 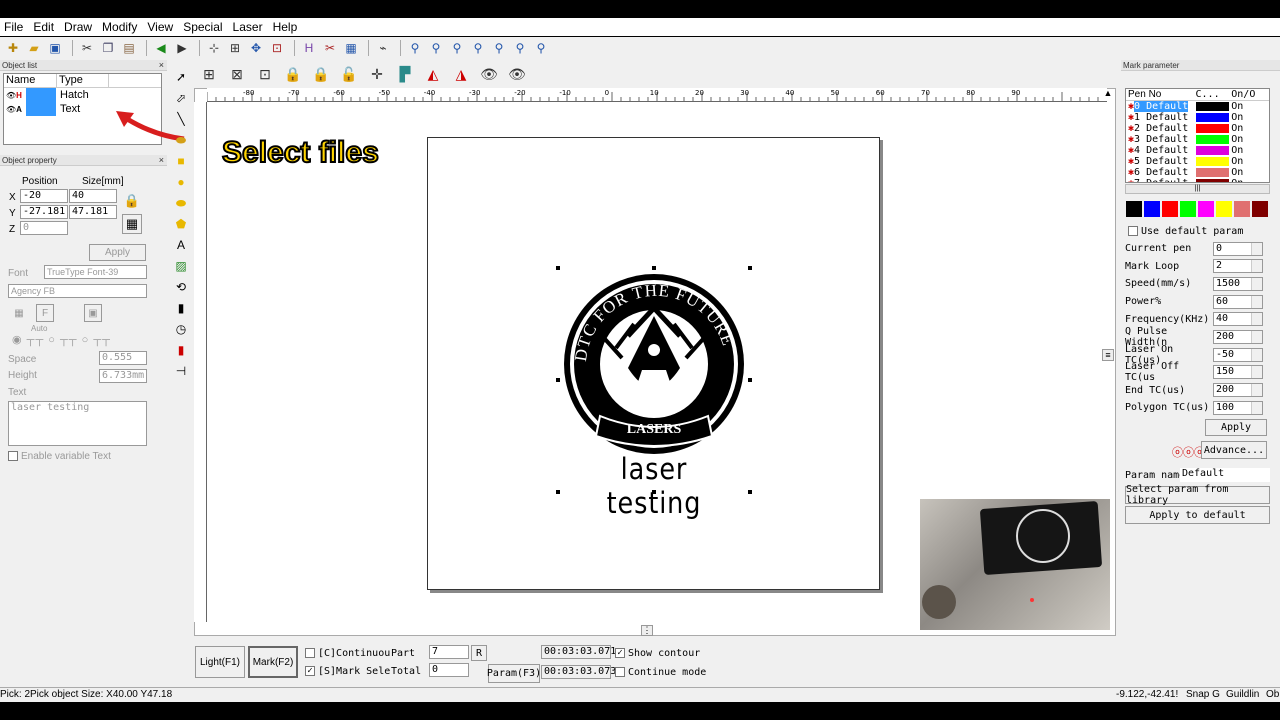 I want to click on hatch-icon: H, so click(x=309, y=48).